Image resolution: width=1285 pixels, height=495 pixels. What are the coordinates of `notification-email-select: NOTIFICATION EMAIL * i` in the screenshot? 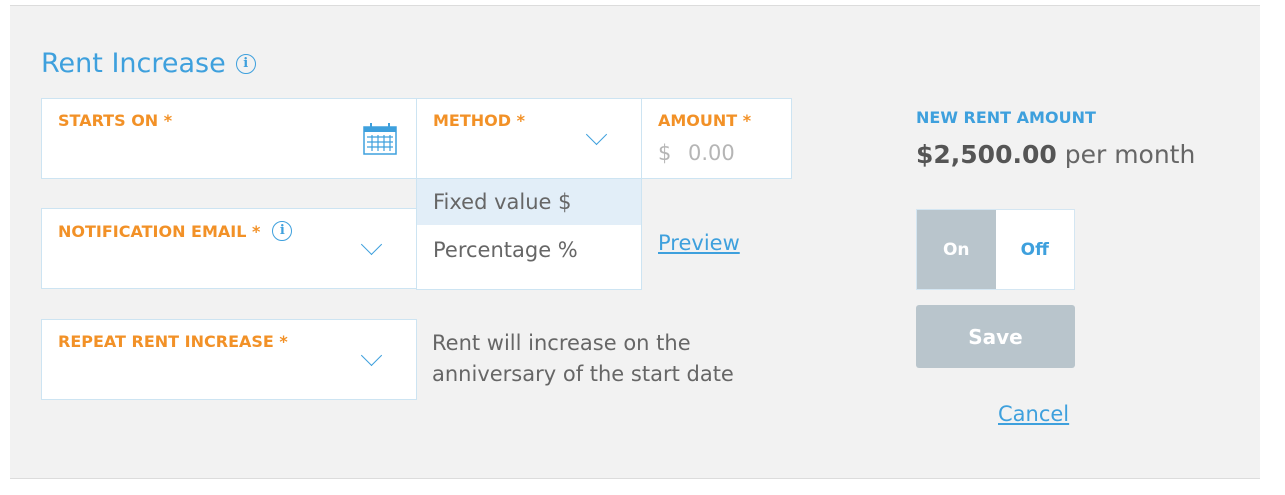 It's located at (229, 248).